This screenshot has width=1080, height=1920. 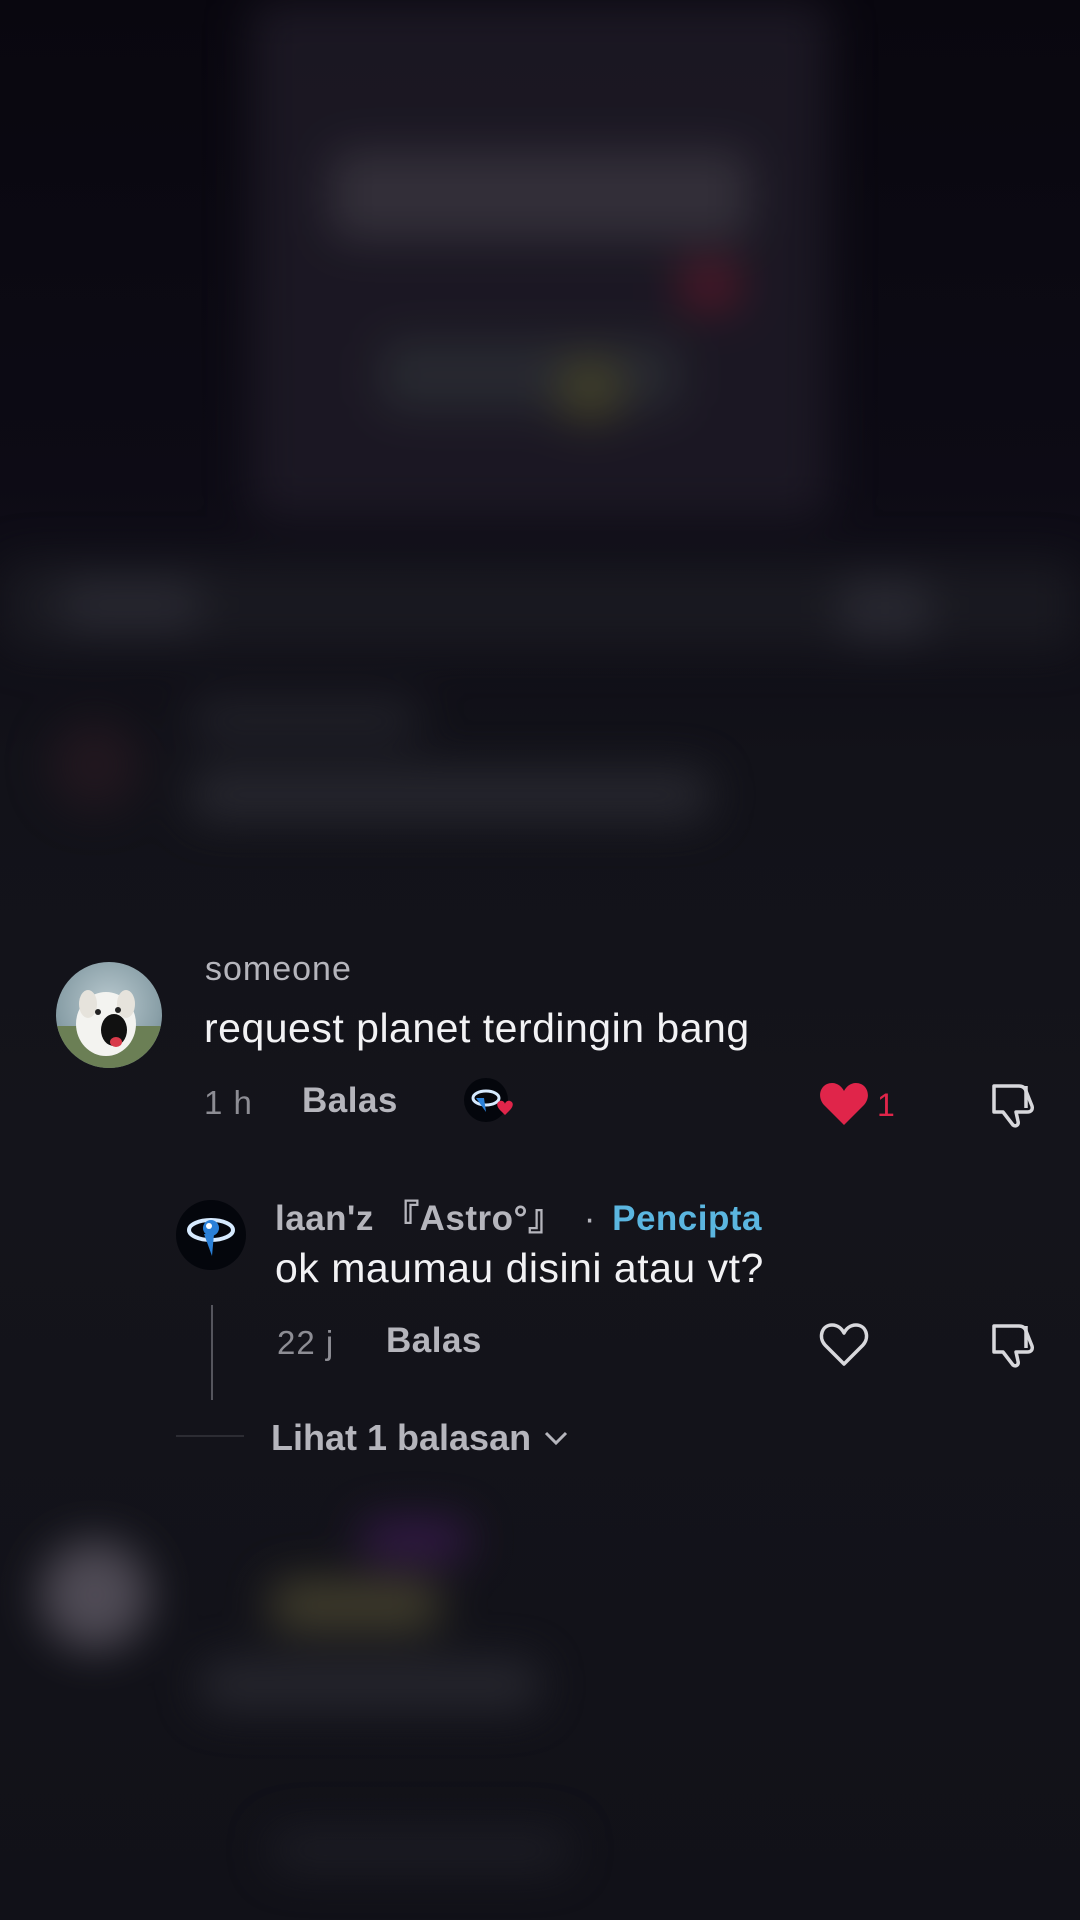 What do you see at coordinates (886, 1105) in the screenshot?
I see `like-count: 1` at bounding box center [886, 1105].